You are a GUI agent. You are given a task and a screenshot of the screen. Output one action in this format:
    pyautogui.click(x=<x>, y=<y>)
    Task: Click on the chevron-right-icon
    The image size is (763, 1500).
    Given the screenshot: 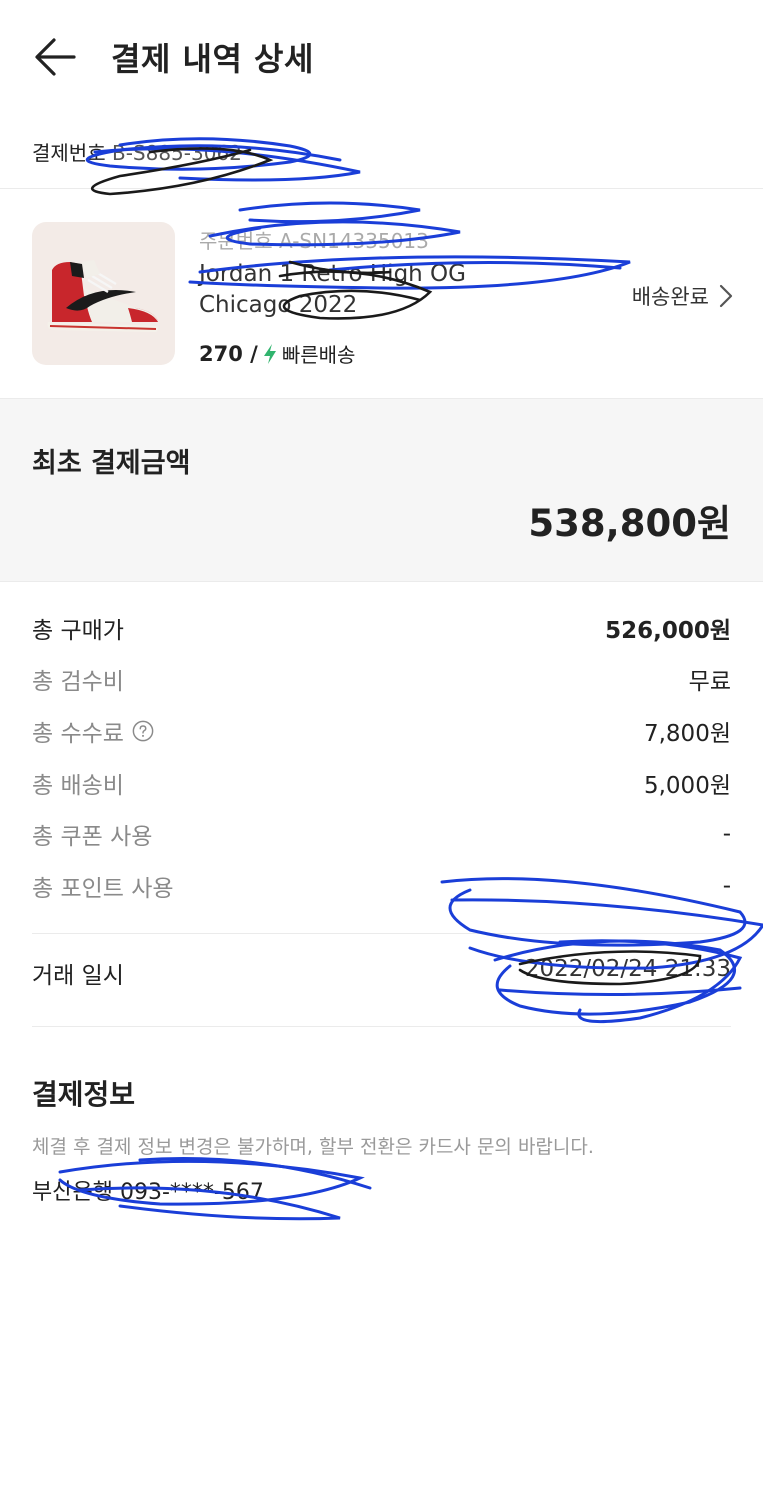 What is the action you would take?
    pyautogui.click(x=726, y=296)
    